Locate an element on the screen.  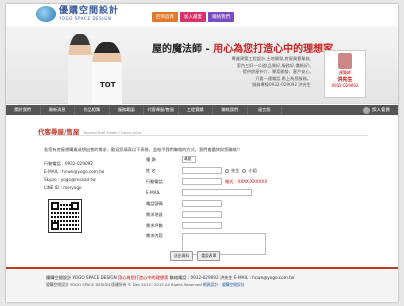
designer-link: 網頁設計 : 優購空間設計 is located at coordinates (224, 284).